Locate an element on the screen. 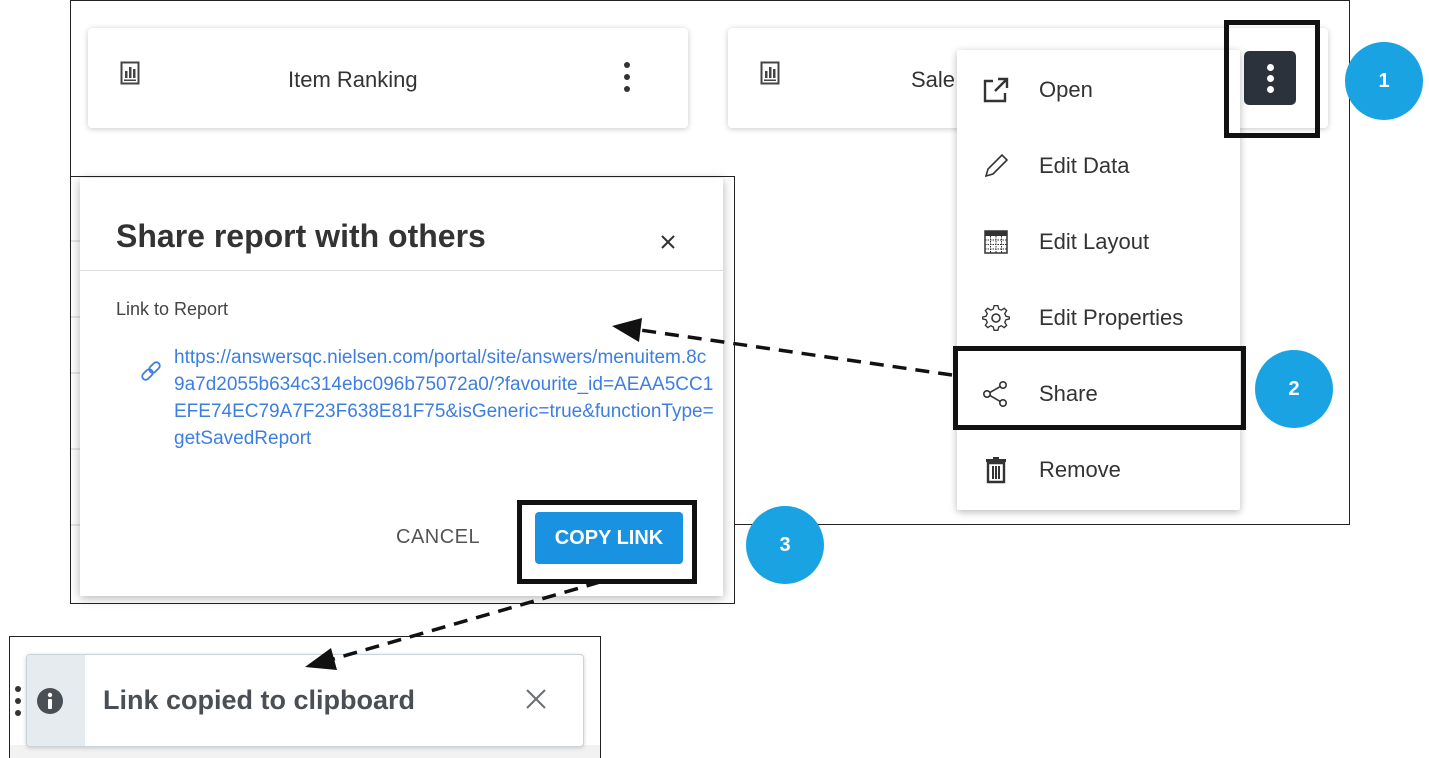 The height and width of the screenshot is (758, 1429). tile-title: Item Ranking is located at coordinates (353, 79).